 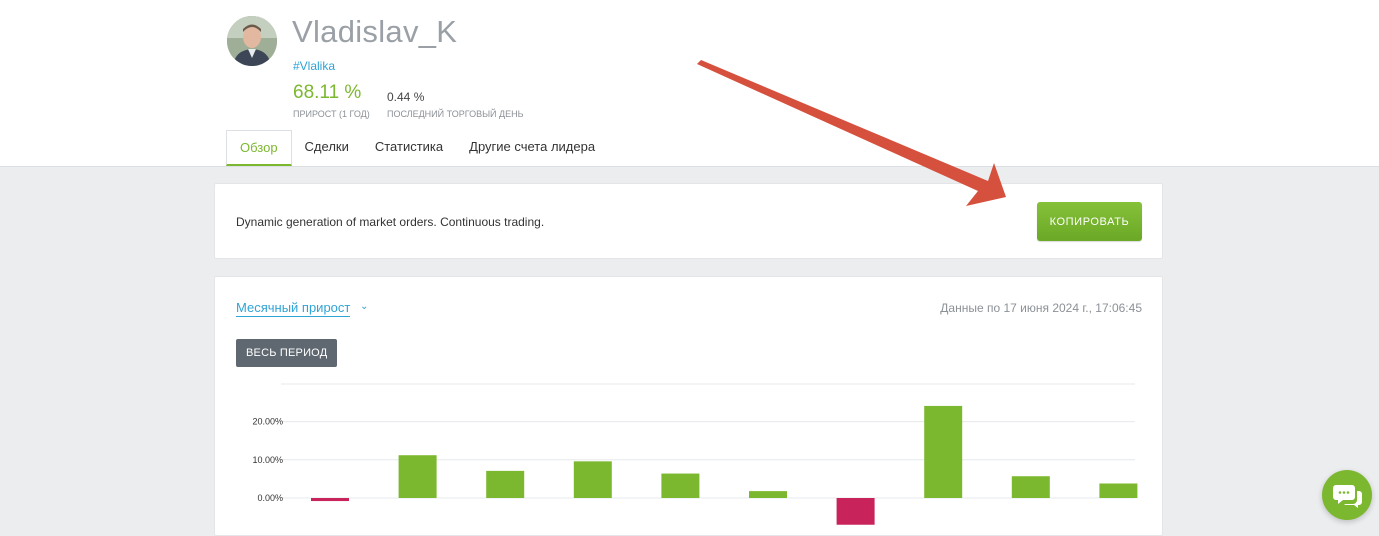 I want to click on y-tick-label: 10.00%, so click(x=267, y=460).